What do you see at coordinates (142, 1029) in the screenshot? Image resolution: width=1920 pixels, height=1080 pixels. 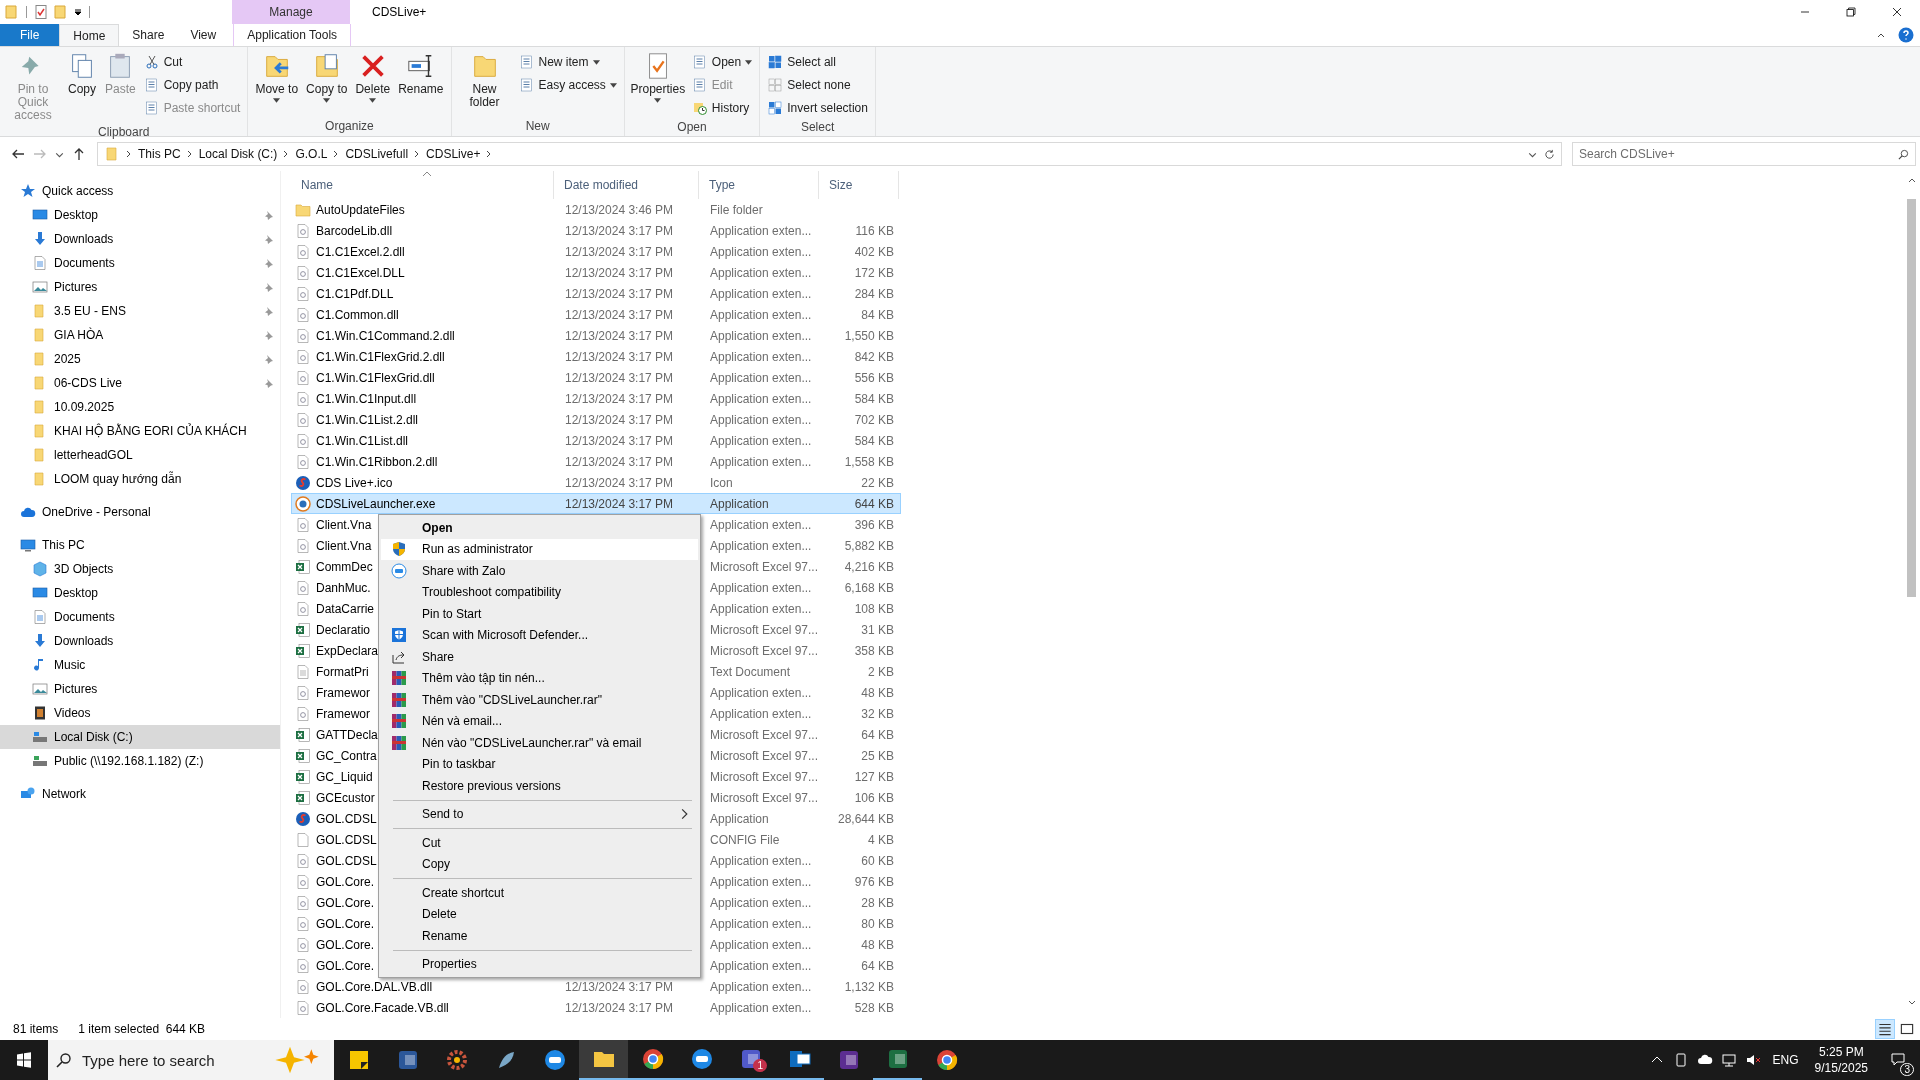 I see `selection-info: 1 item selected 644 KB` at bounding box center [142, 1029].